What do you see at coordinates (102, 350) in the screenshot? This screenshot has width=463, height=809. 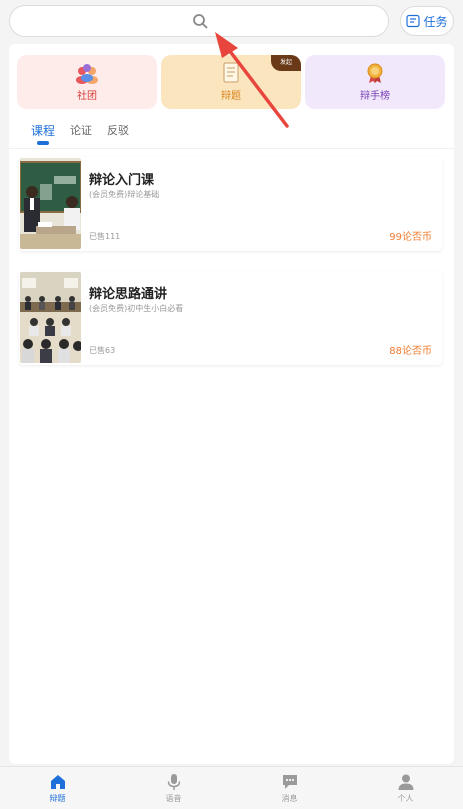 I see `course-sold-count: 已售63` at bounding box center [102, 350].